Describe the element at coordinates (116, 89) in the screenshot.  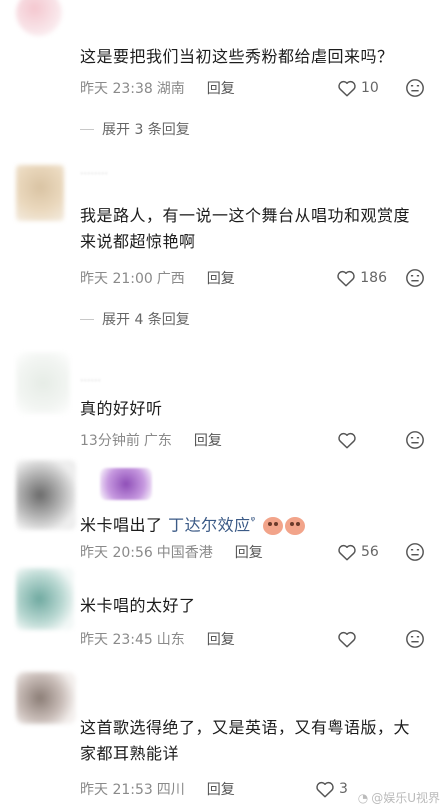
I see `comment-time: 昨天 23:38` at that location.